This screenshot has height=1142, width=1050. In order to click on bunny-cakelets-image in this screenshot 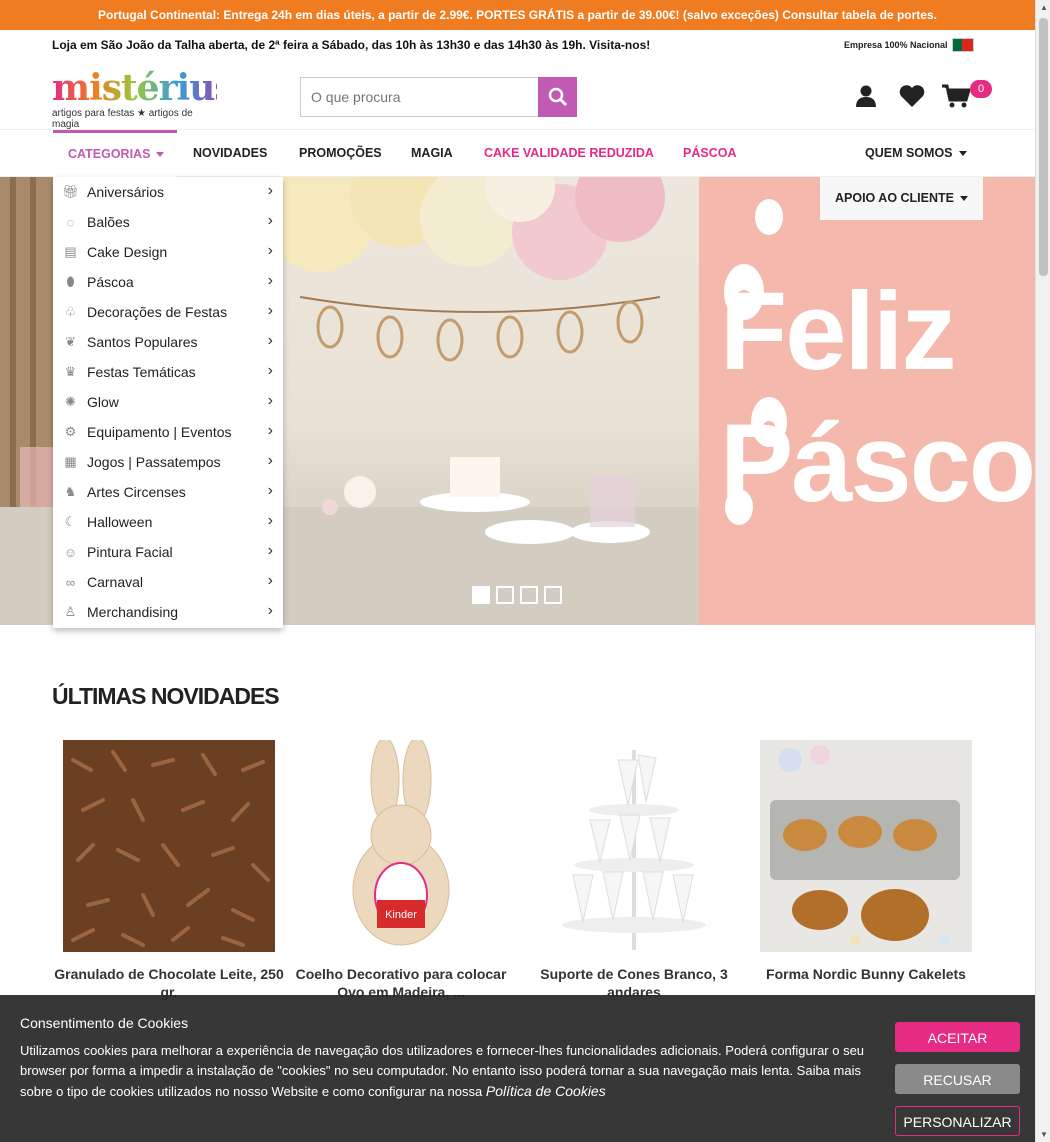, I will do `click(866, 846)`.